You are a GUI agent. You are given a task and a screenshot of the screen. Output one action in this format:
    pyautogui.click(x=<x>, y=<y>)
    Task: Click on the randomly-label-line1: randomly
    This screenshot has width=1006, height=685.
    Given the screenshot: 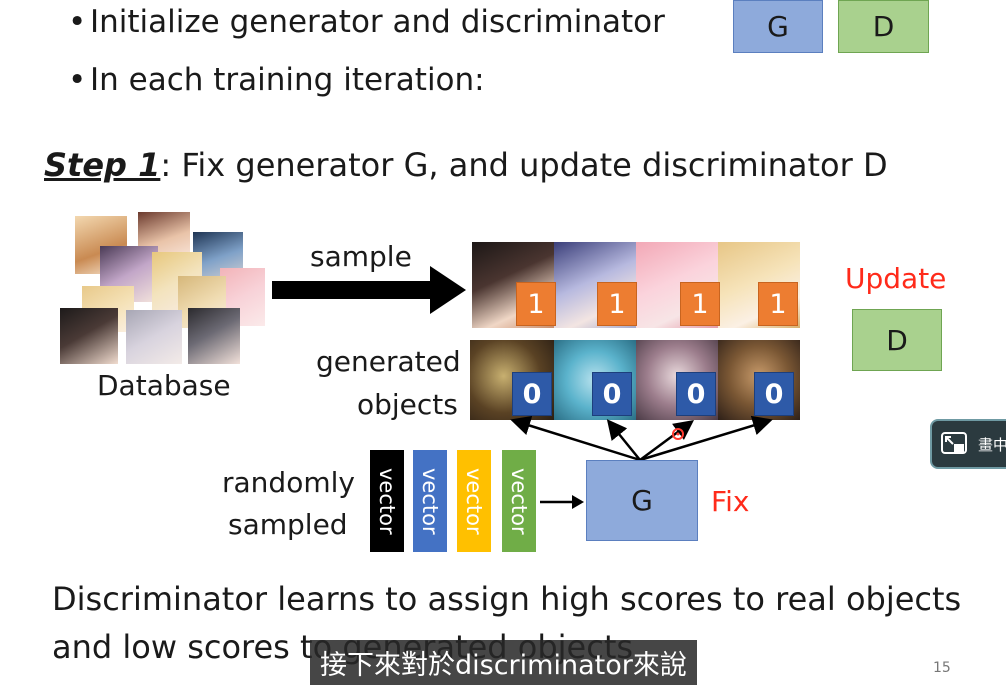 What is the action you would take?
    pyautogui.click(x=288, y=482)
    